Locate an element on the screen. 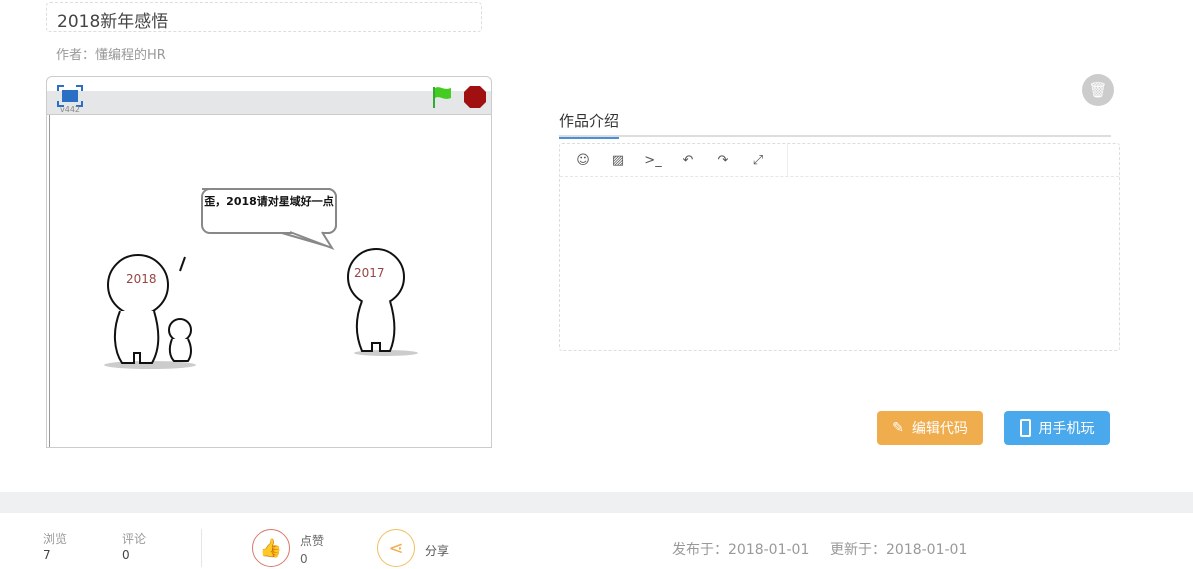 Image resolution: width=1193 pixels, height=569 pixels. speech-bubble: 歪，2018请对星域好一点 is located at coordinates (269, 201).